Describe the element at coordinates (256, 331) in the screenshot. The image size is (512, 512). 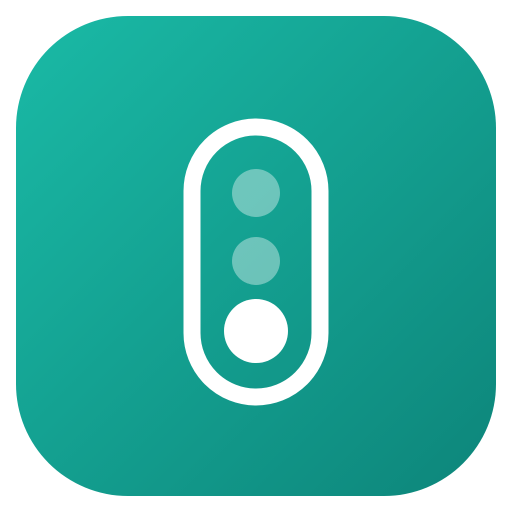
I see `bottom-light` at that location.